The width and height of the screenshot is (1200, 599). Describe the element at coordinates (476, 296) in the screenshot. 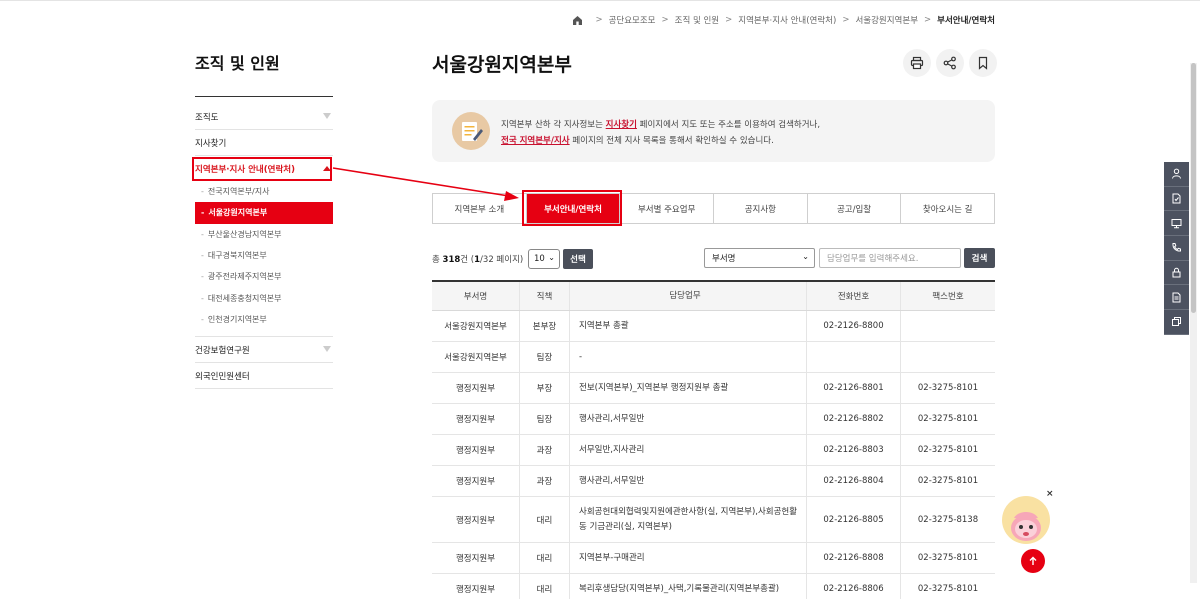

I see `column-header: 부서명` at that location.